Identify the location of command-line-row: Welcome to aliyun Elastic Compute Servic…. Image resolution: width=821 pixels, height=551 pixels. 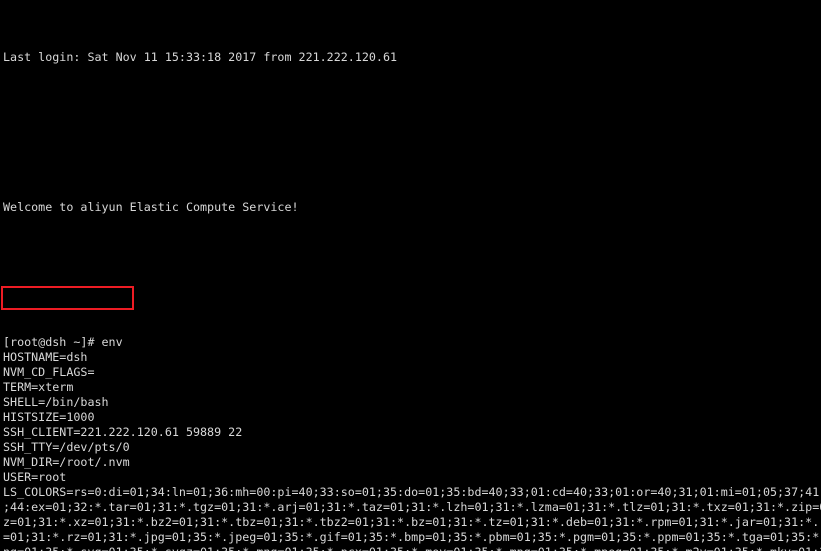
(412, 192).